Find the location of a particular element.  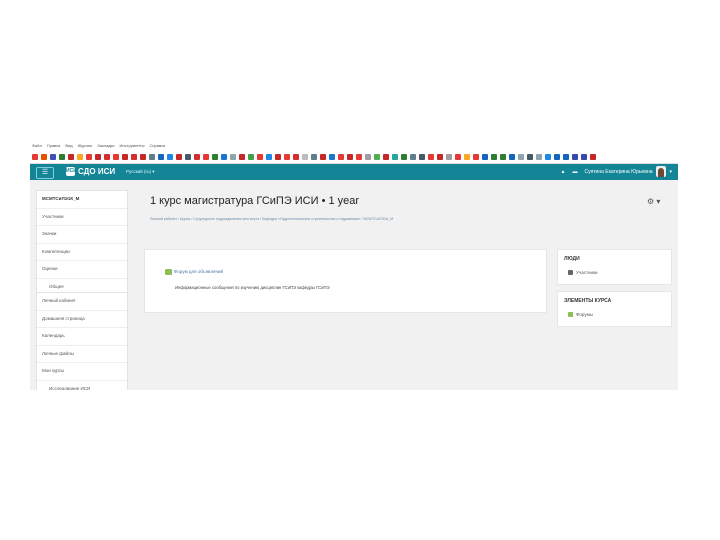

bell-icon: ▲ is located at coordinates (563, 172).